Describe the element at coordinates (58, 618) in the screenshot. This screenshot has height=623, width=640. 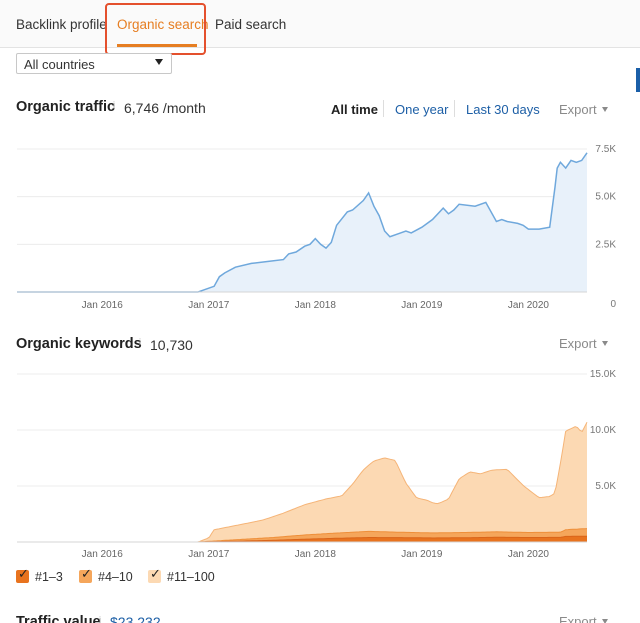
I see `traffic-value-title: Traffic value` at that location.